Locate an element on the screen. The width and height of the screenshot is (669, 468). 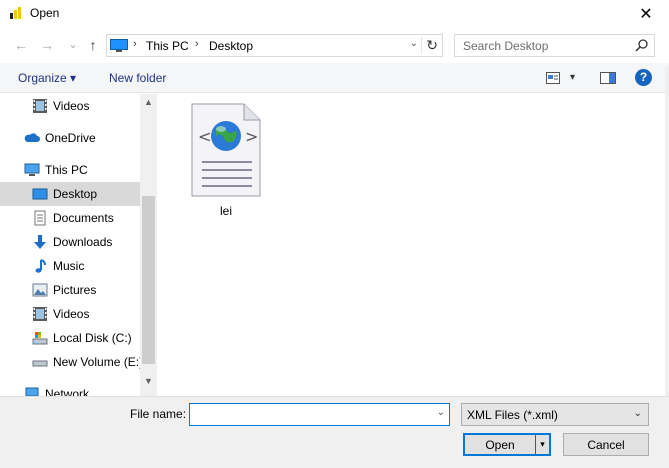
sidebar-item-this-pc: This PC is located at coordinates (70, 170).